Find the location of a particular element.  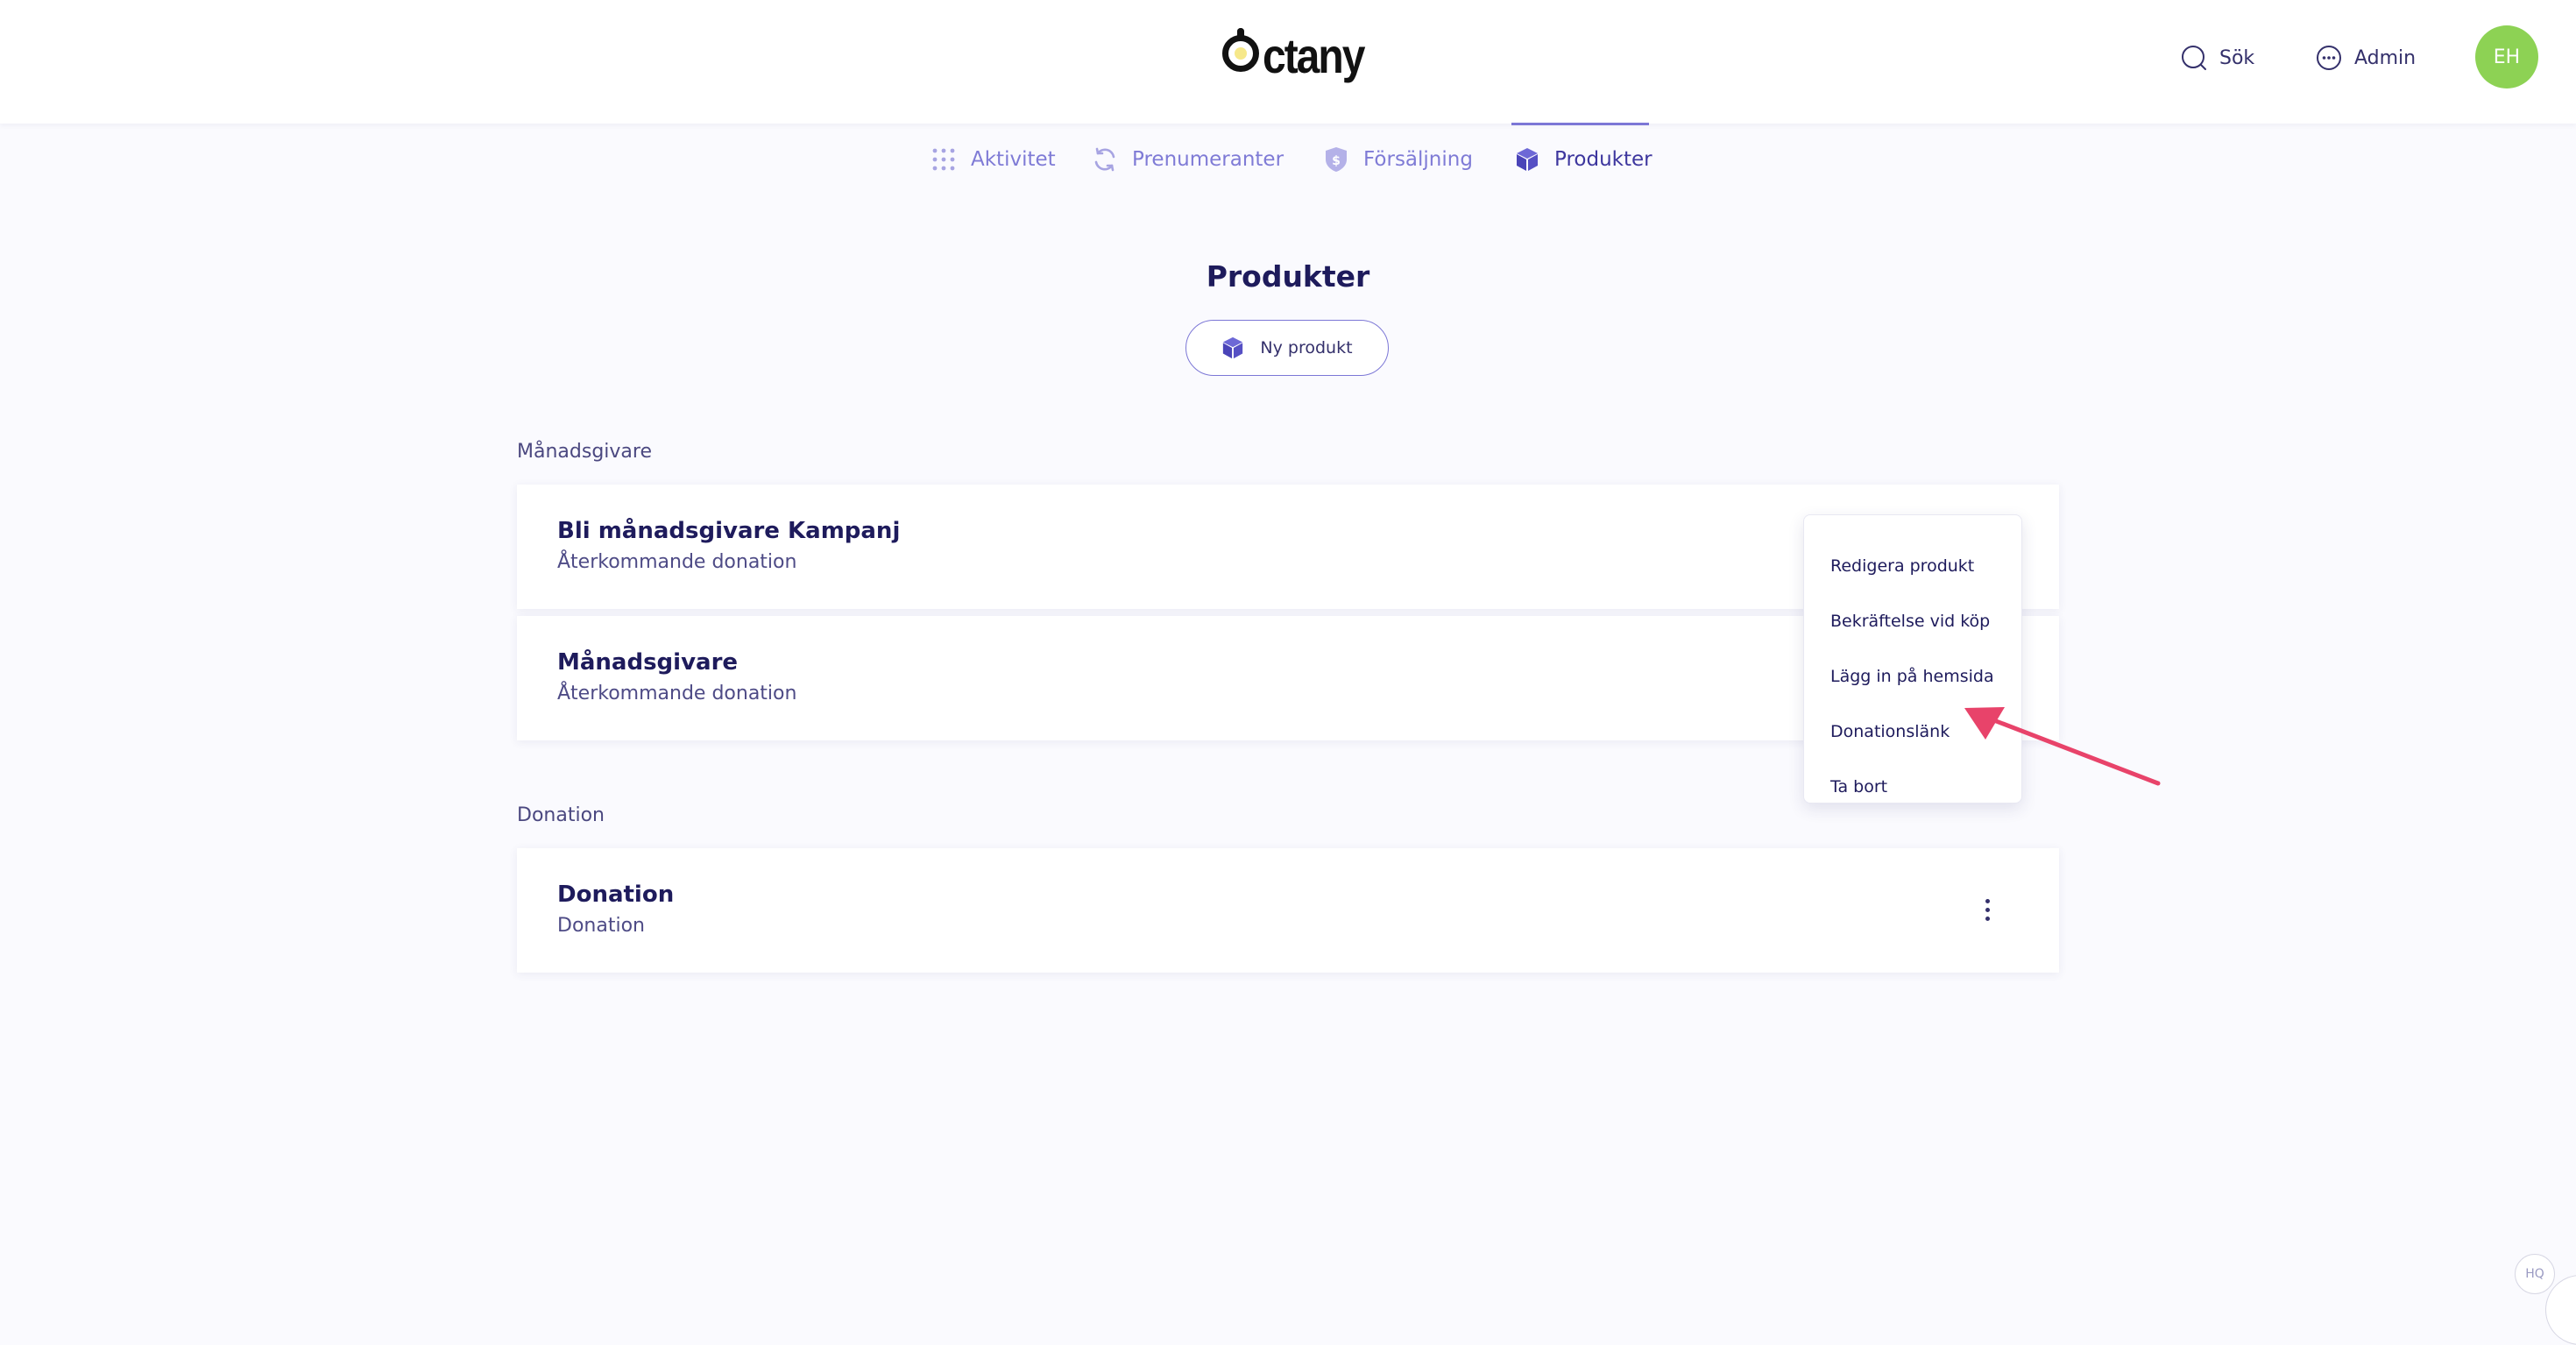

menu-item-embed-website: Lägg in på hemsida is located at coordinates (1912, 676).